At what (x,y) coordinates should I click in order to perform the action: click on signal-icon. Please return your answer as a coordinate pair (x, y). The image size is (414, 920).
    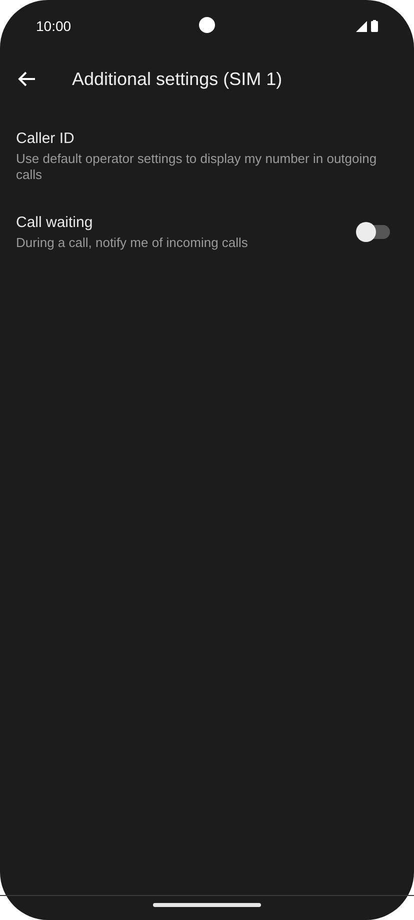
    Looking at the image, I should click on (361, 26).